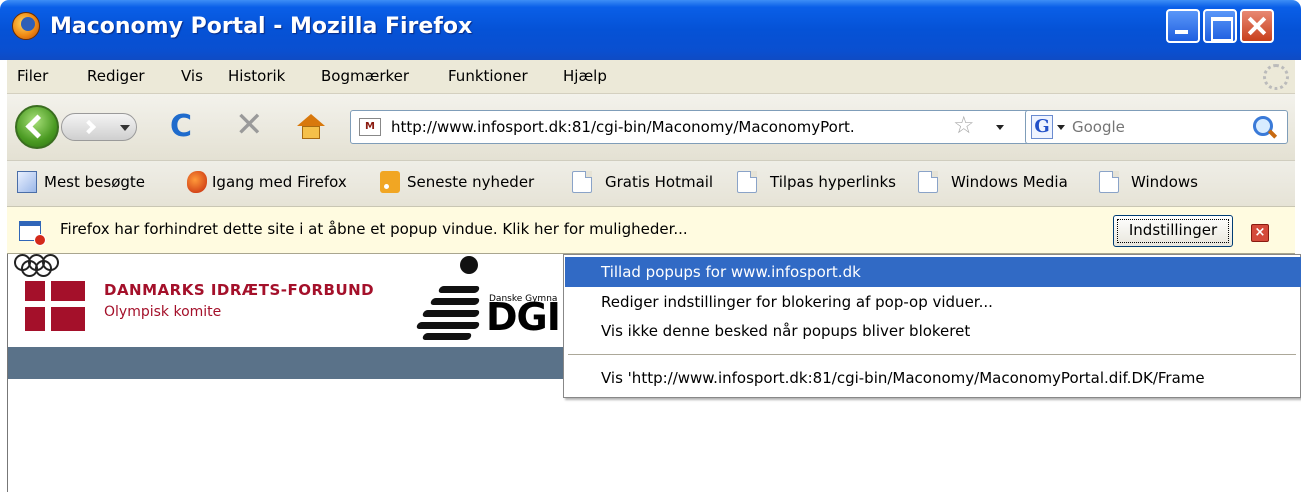 This screenshot has width=1301, height=492. I want to click on close-window-button, so click(1257, 26).